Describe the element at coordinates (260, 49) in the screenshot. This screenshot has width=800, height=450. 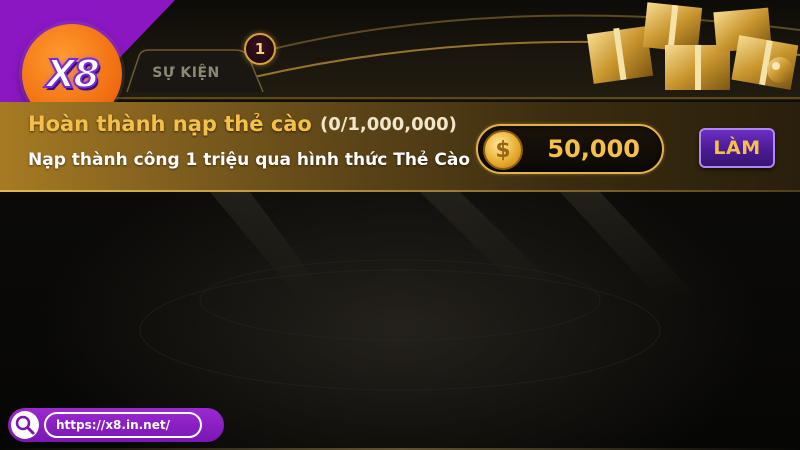
I see `notification-badge: 1` at that location.